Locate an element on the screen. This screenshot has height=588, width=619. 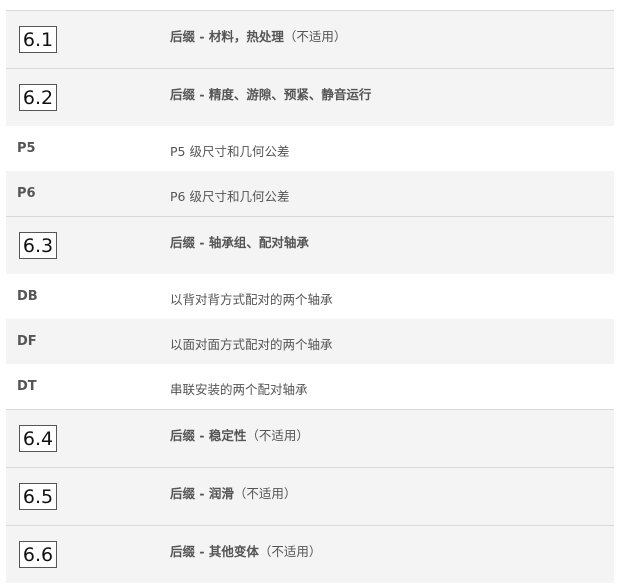
suffix-description: 以面对面方式配对的两个轴承 is located at coordinates (251, 344).